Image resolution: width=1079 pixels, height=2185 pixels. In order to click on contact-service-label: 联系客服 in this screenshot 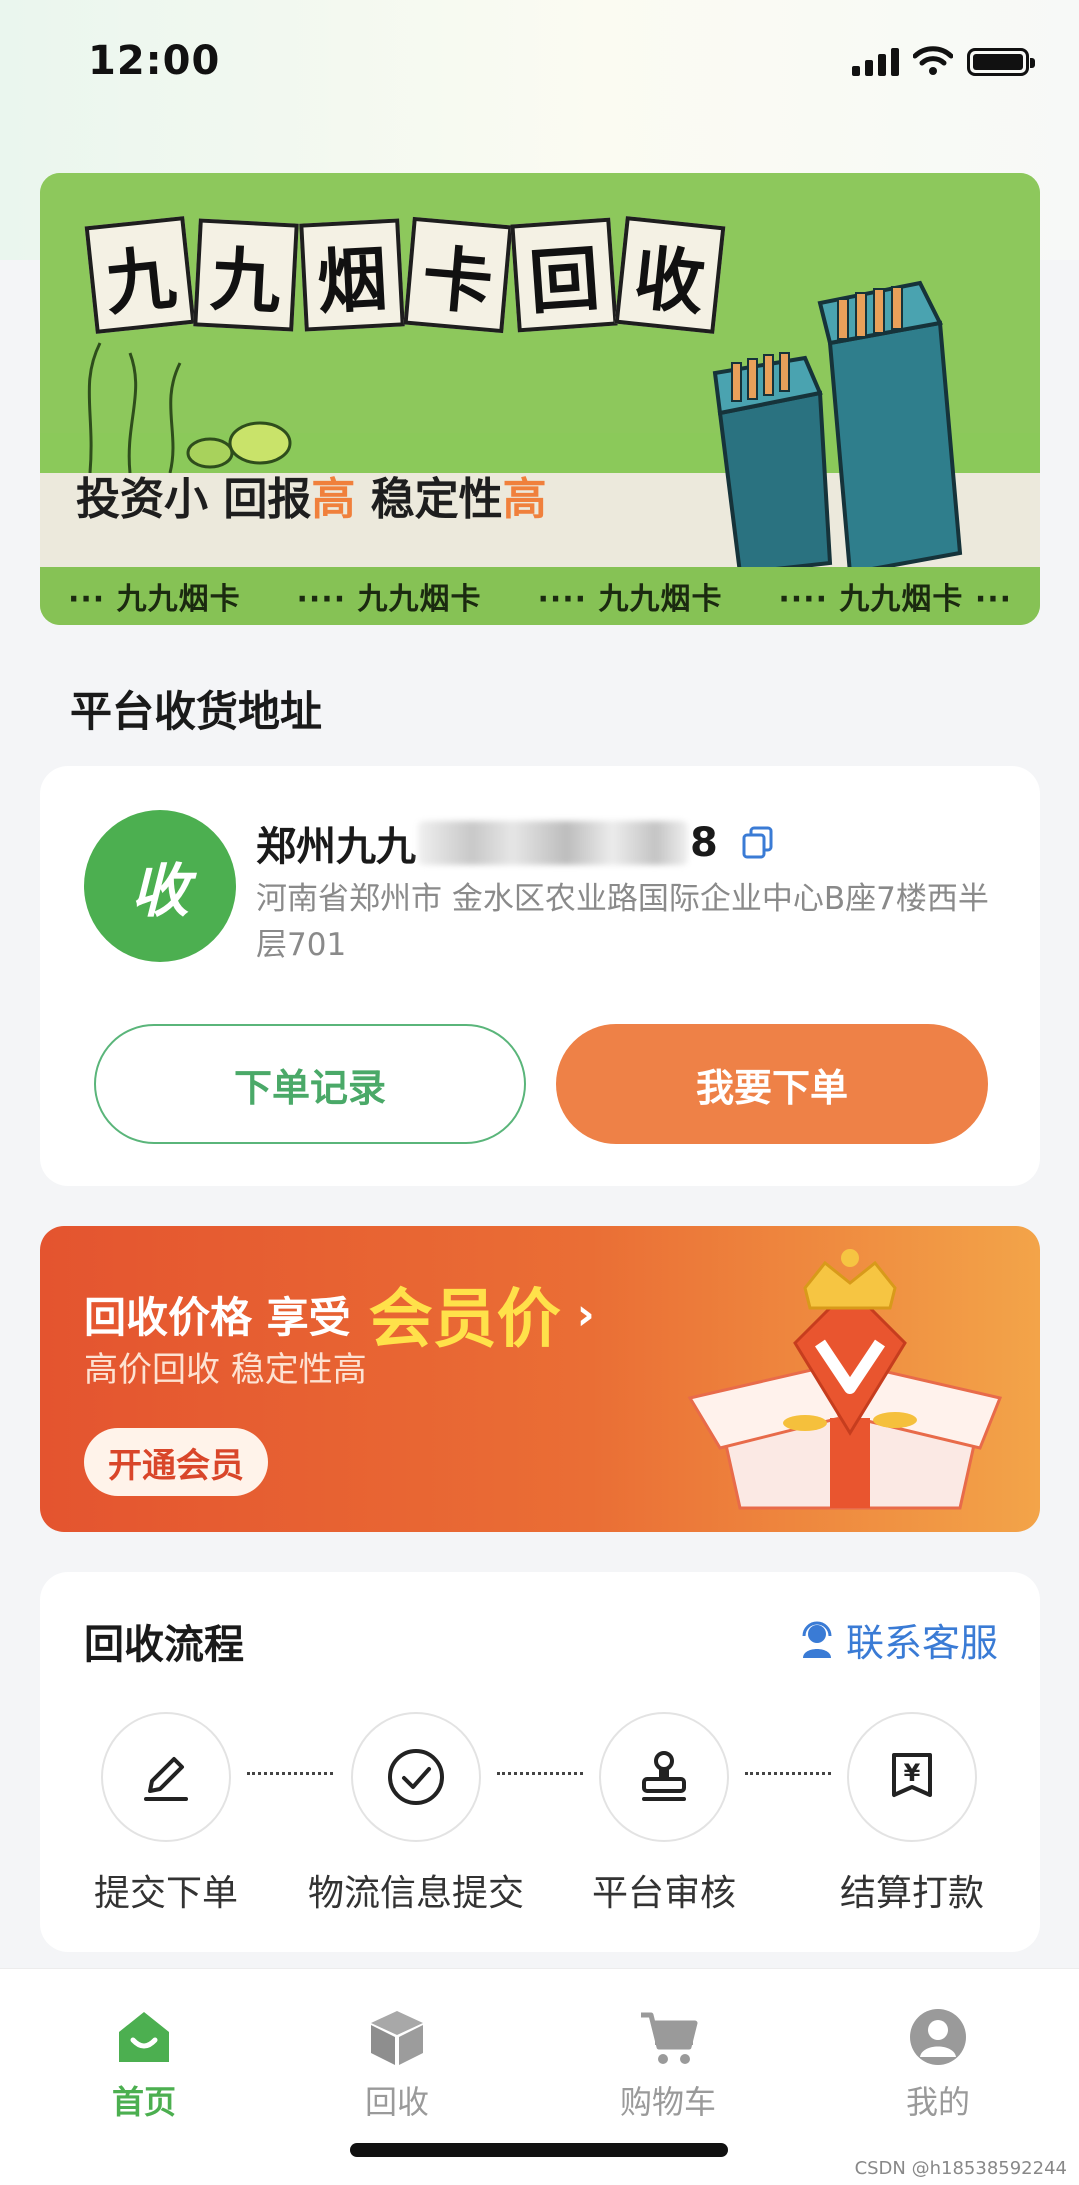, I will do `click(921, 1643)`.